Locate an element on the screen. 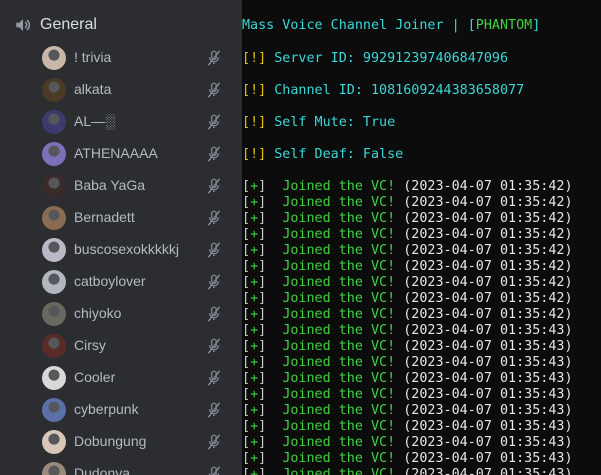  voice-user: Bernadett is located at coordinates (121, 218).